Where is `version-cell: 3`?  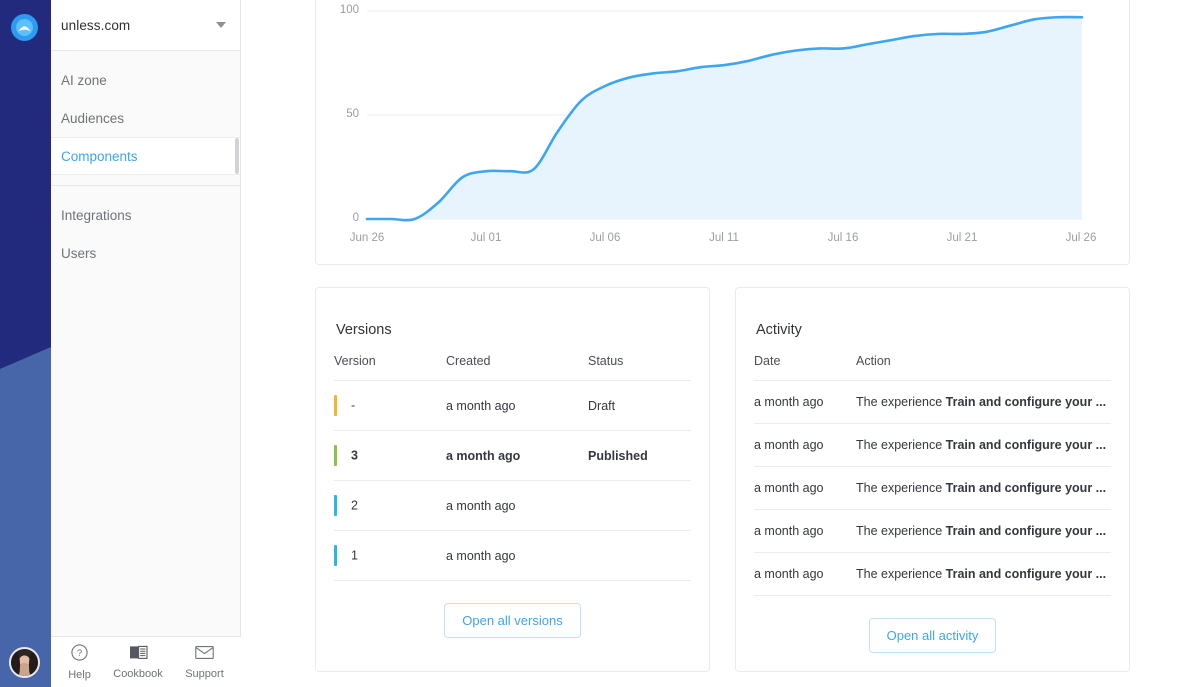
version-cell: 3 is located at coordinates (390, 455).